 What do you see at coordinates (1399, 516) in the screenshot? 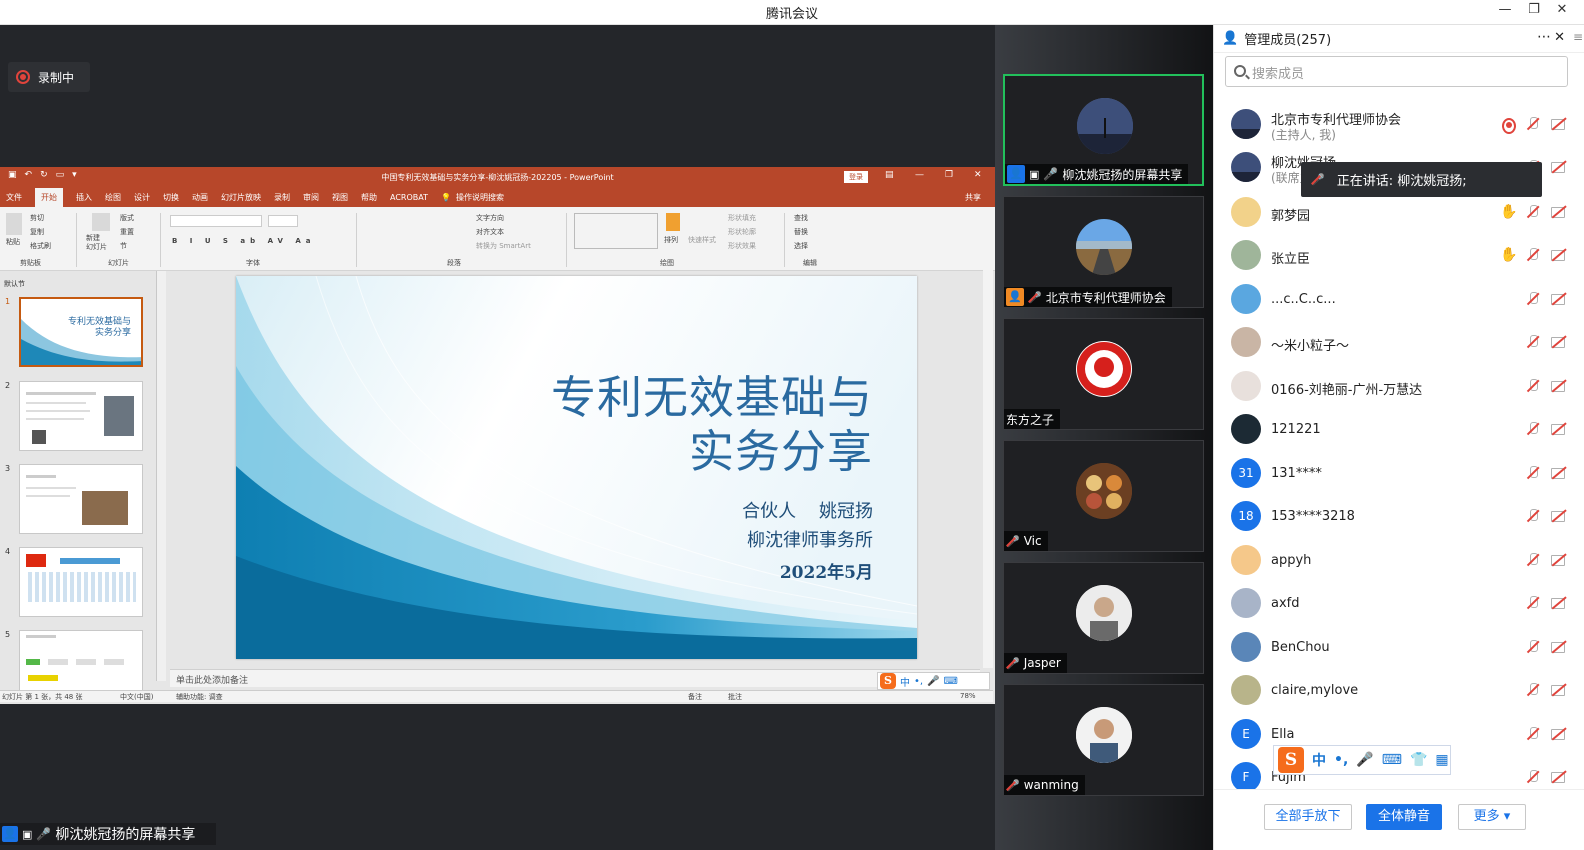
I see `member-row: 18 153****3218` at bounding box center [1399, 516].